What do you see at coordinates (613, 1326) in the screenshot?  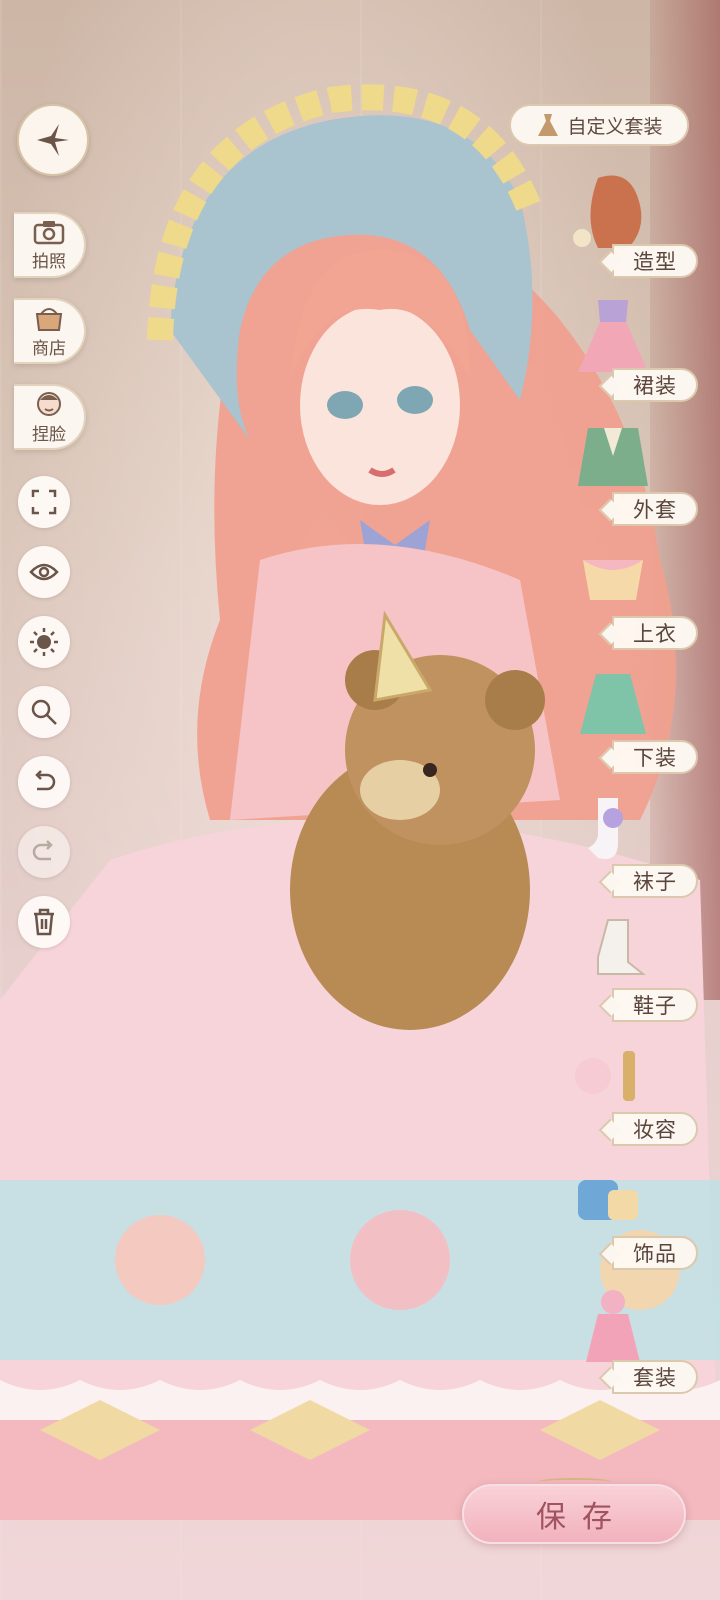 I see `outfit-set-icon` at bounding box center [613, 1326].